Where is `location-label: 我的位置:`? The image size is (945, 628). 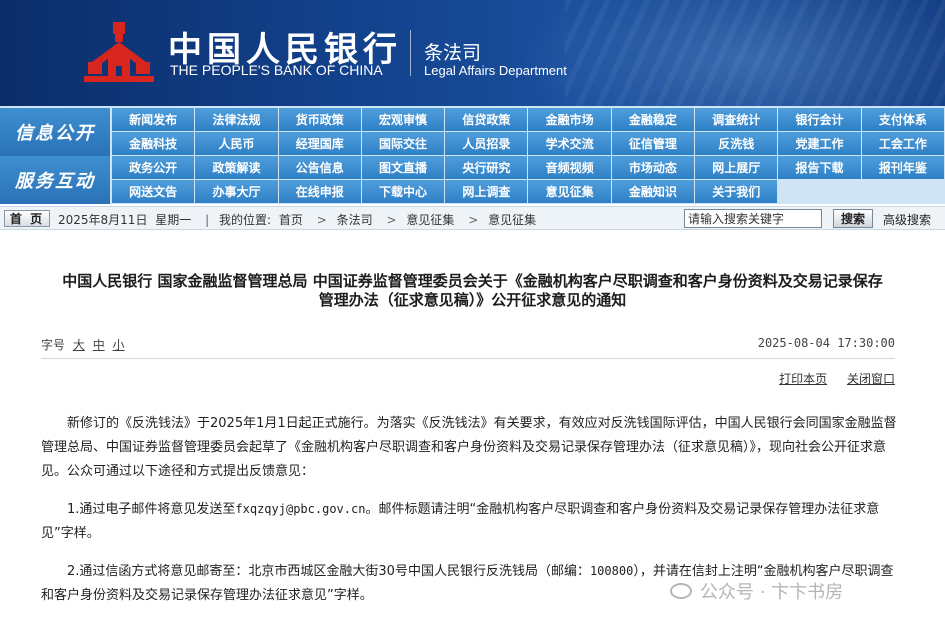
location-label: 我的位置: is located at coordinates (245, 220).